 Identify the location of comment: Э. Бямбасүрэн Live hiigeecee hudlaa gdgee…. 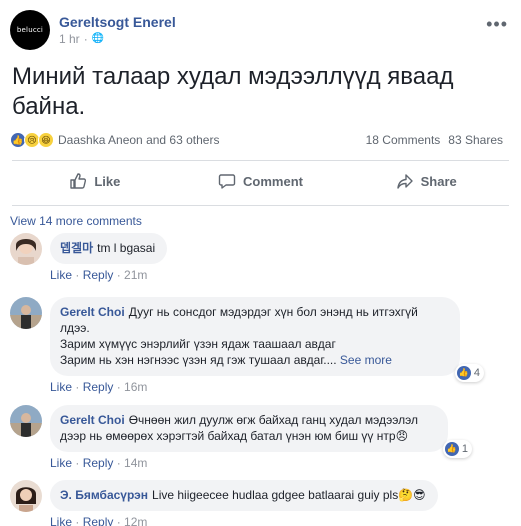
(224, 503).